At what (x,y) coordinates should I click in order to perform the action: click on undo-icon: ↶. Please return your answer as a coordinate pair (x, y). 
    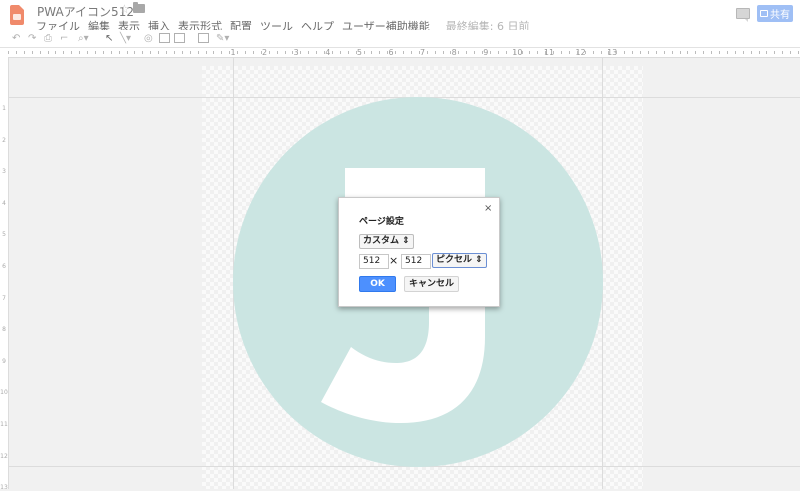
    Looking at the image, I should click on (16, 38).